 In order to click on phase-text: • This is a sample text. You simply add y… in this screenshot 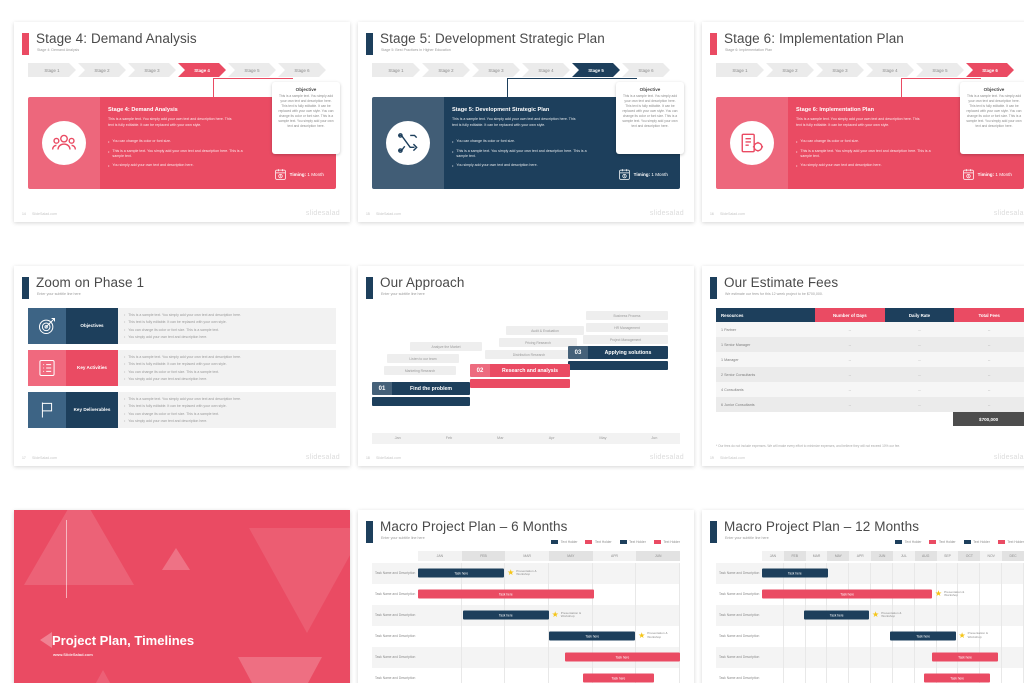, I will do `click(227, 368)`.